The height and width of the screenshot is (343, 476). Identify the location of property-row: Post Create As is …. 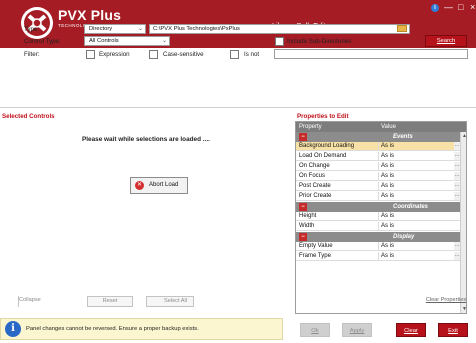
(378, 186).